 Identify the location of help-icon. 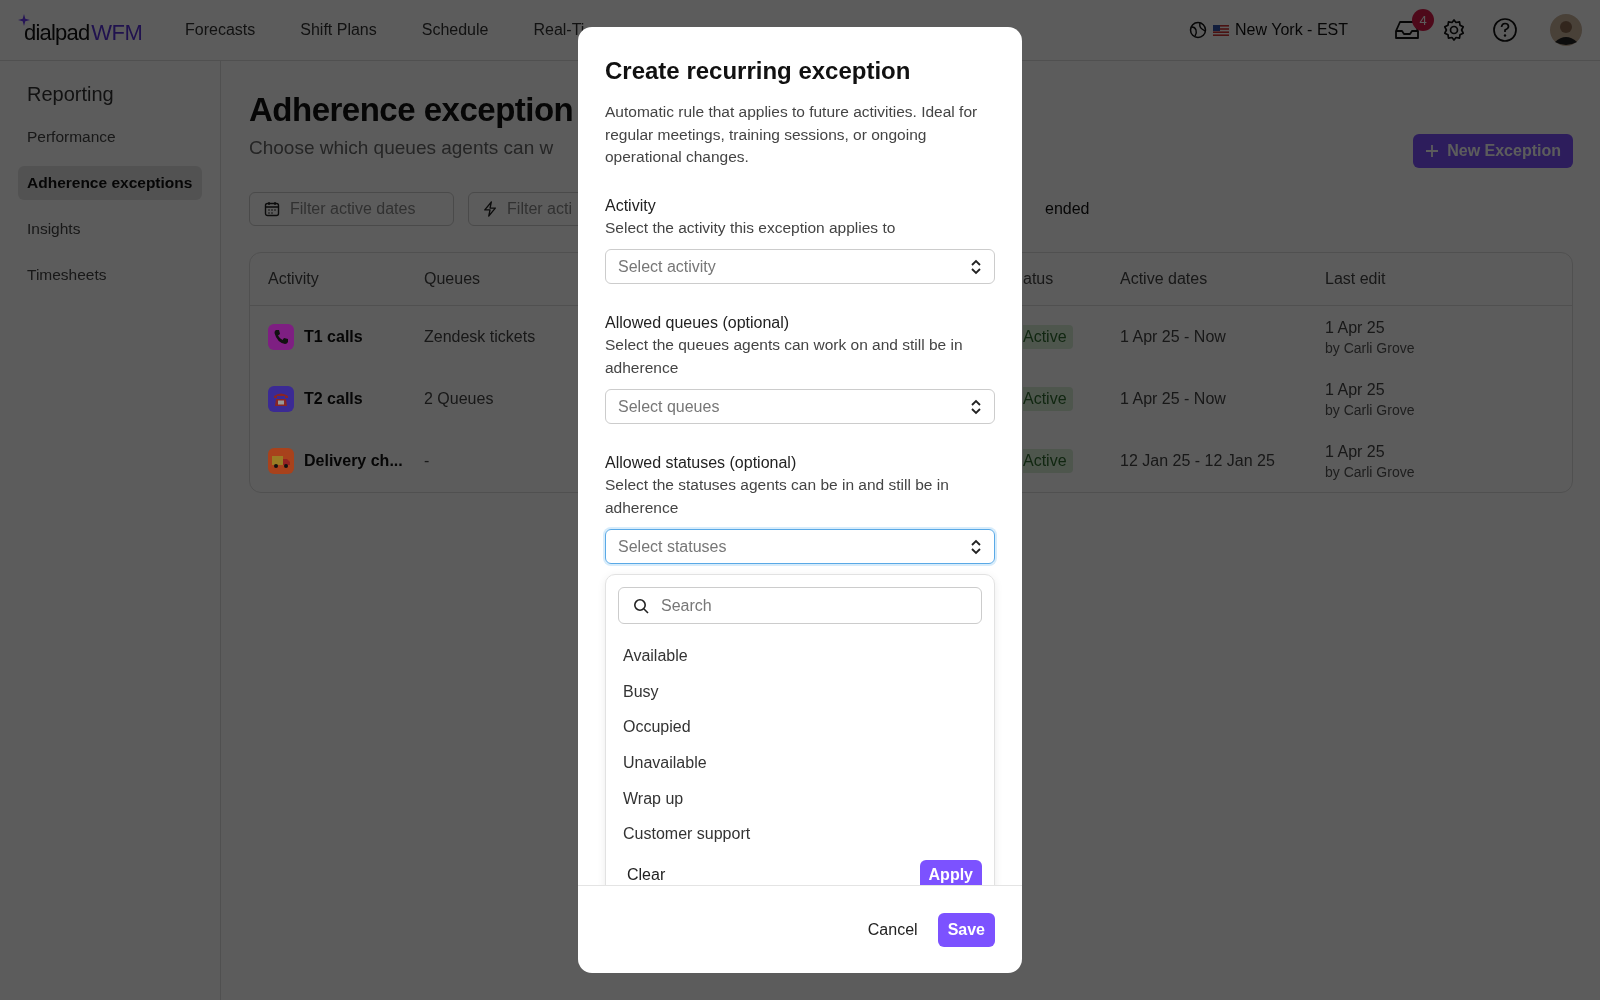
(1505, 30).